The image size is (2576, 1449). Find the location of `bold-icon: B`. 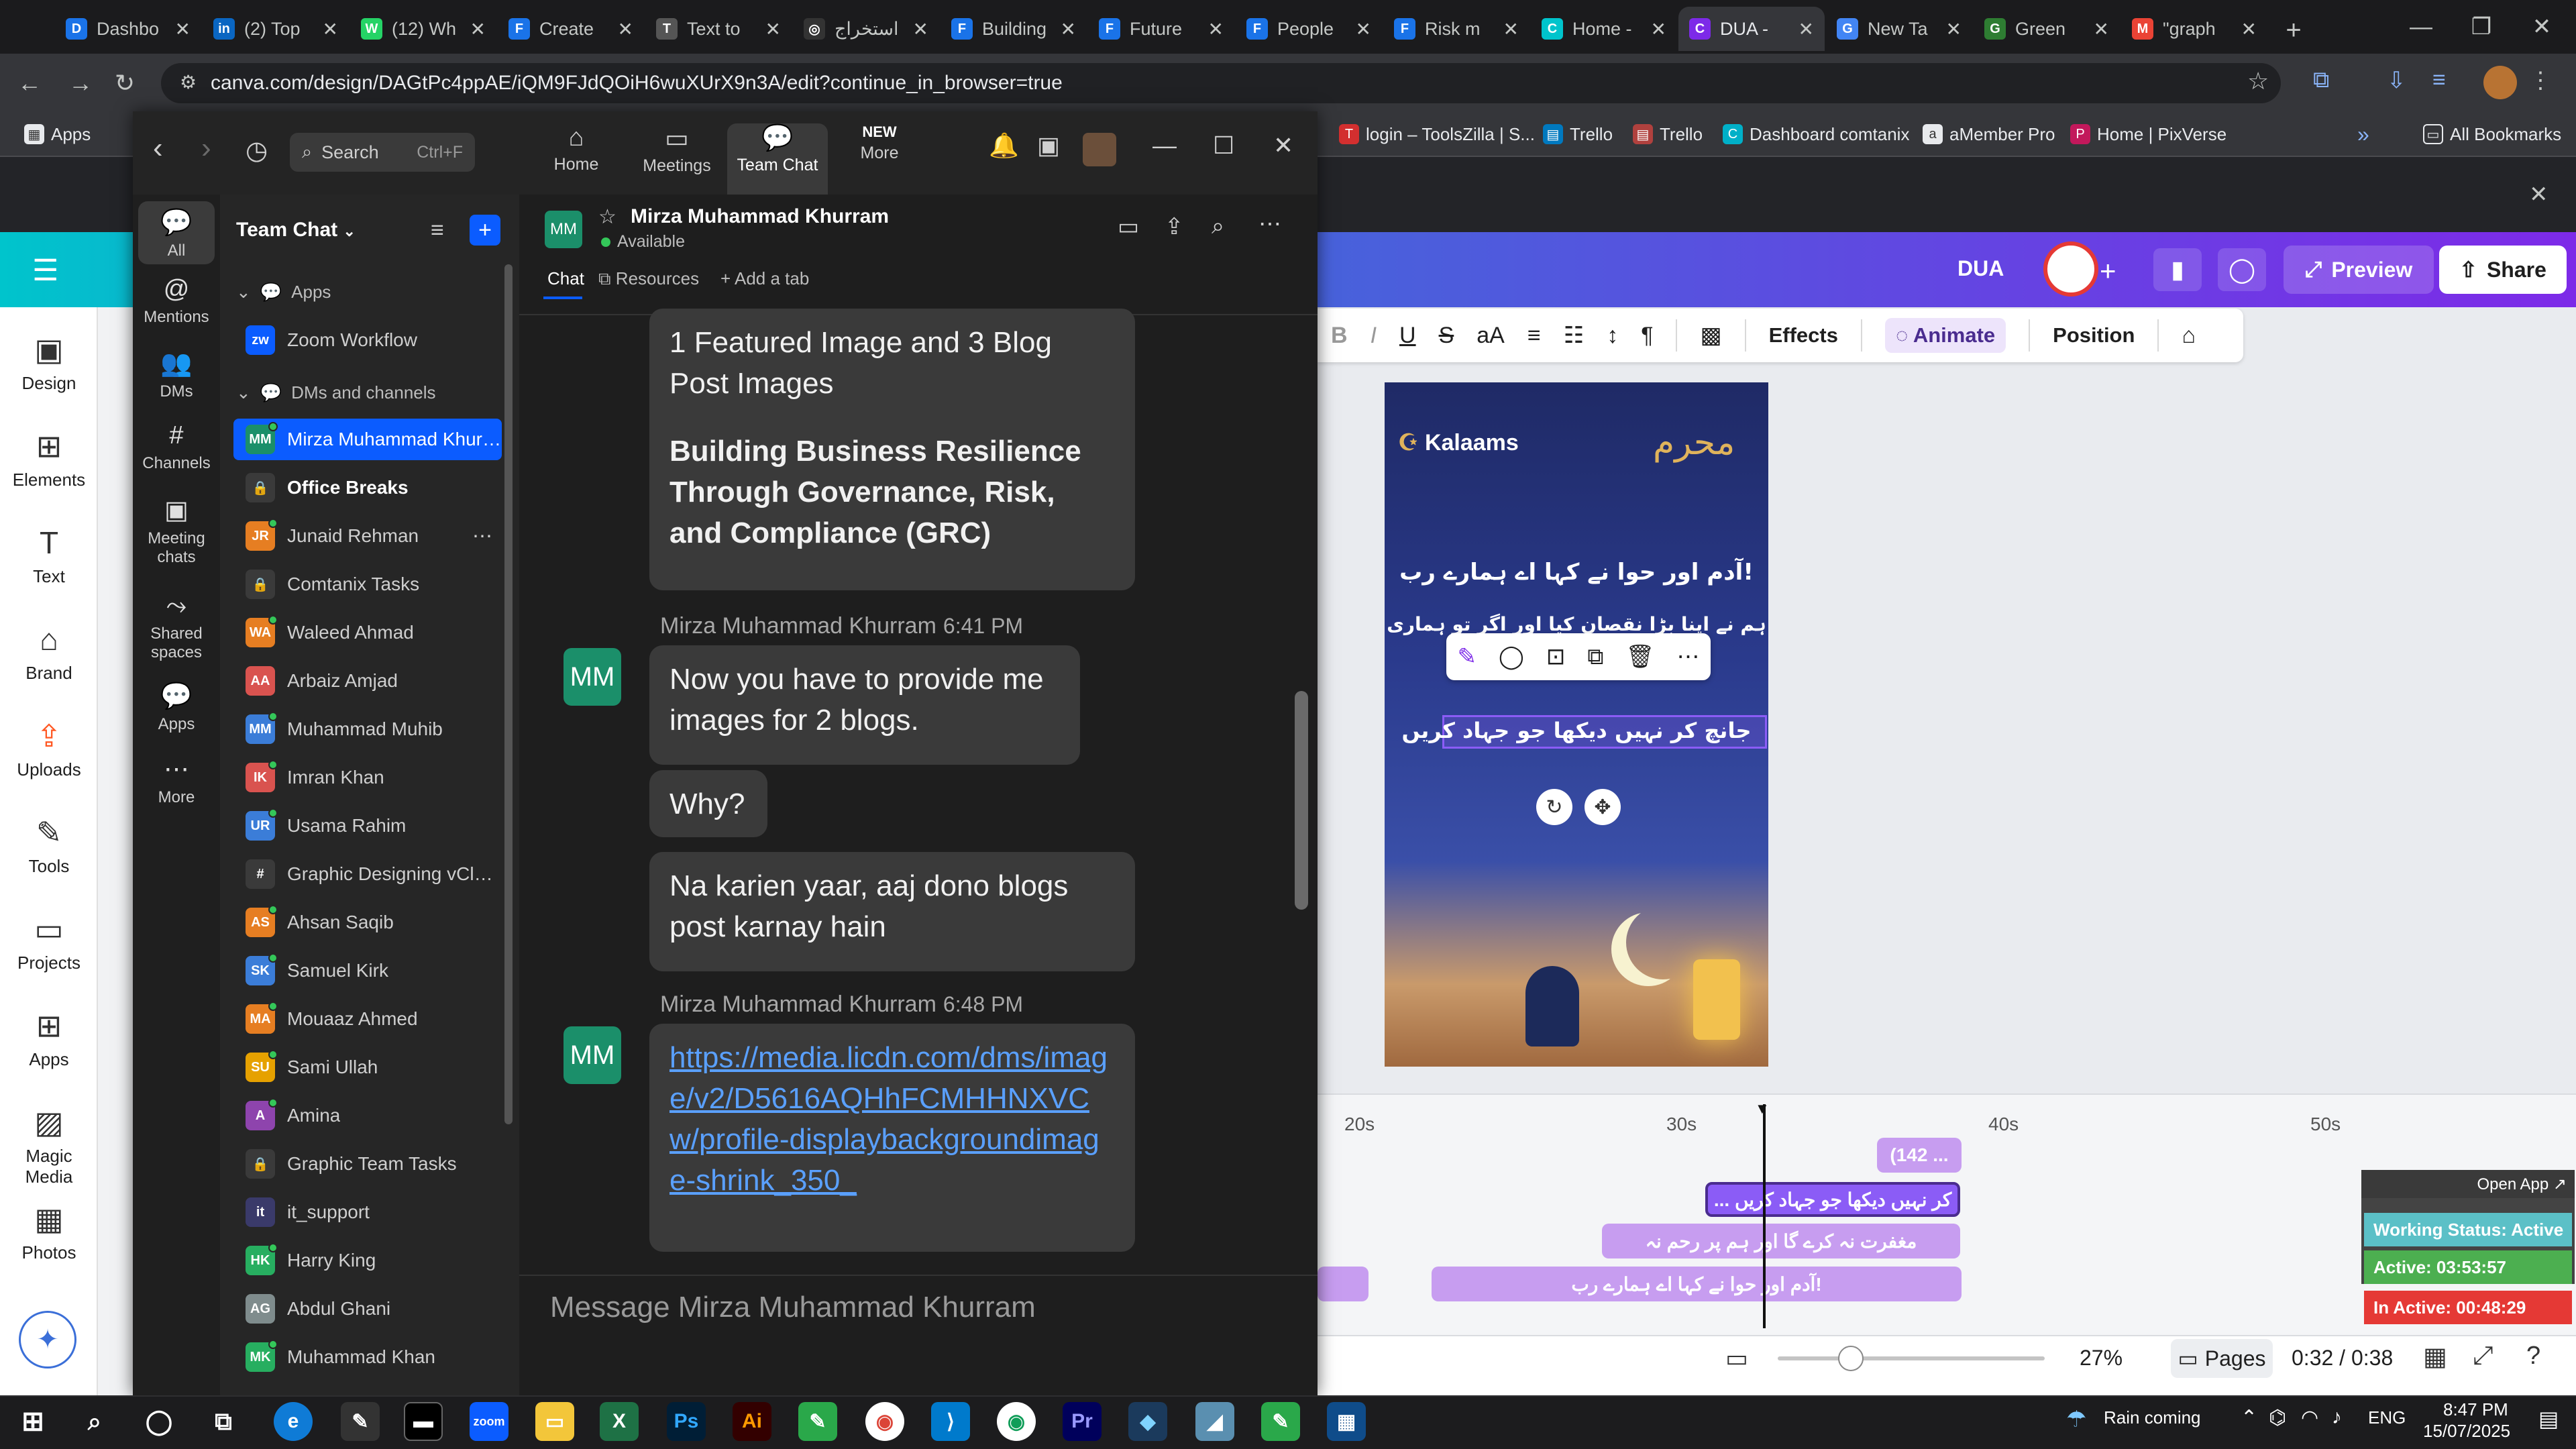

bold-icon: B is located at coordinates (1339, 336).